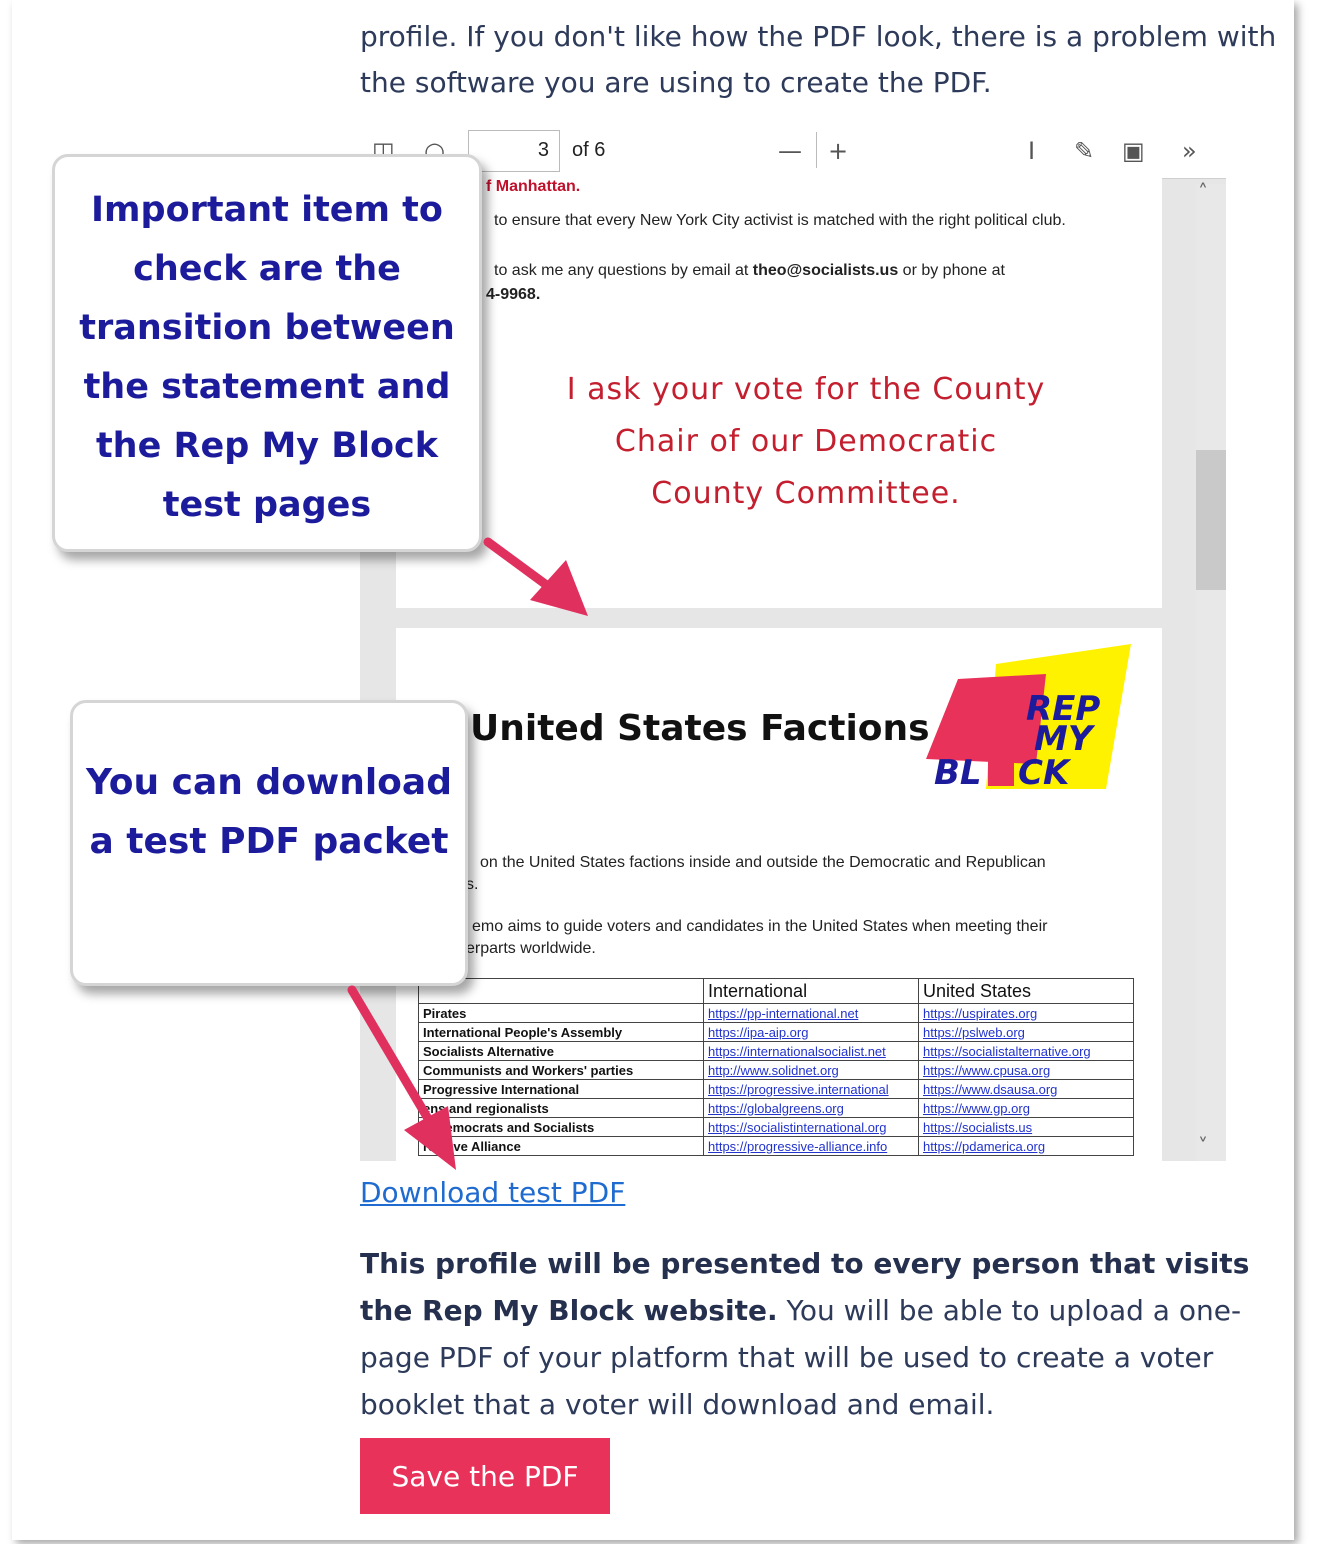 Image resolution: width=1317 pixels, height=1544 pixels. What do you see at coordinates (535, 576) in the screenshot?
I see `arrow-to-page-transition` at bounding box center [535, 576].